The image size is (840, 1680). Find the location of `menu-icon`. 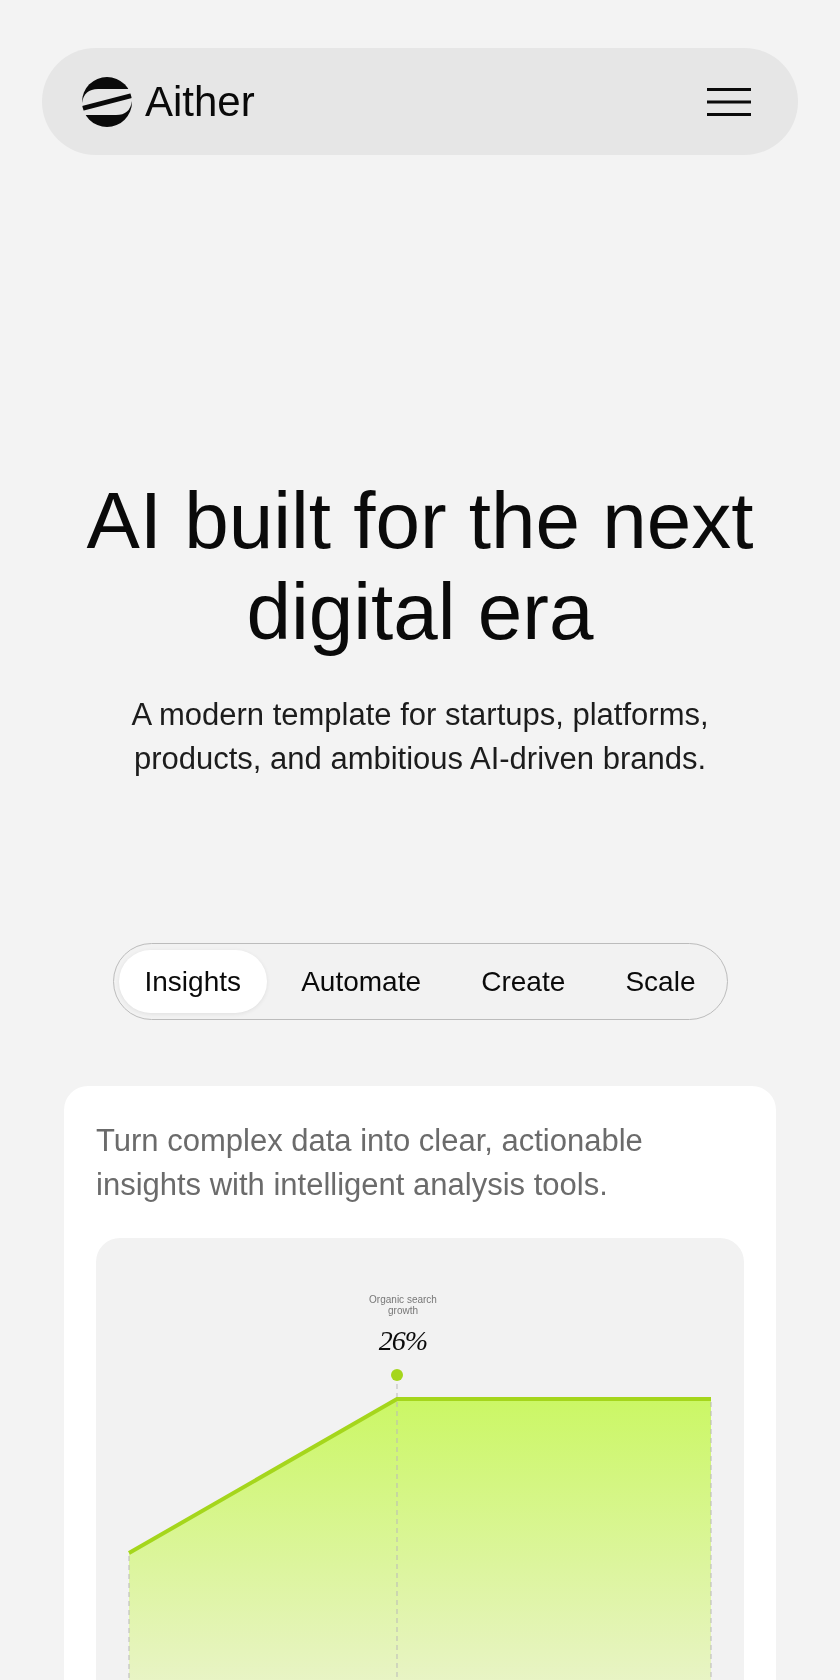

menu-icon is located at coordinates (729, 101).